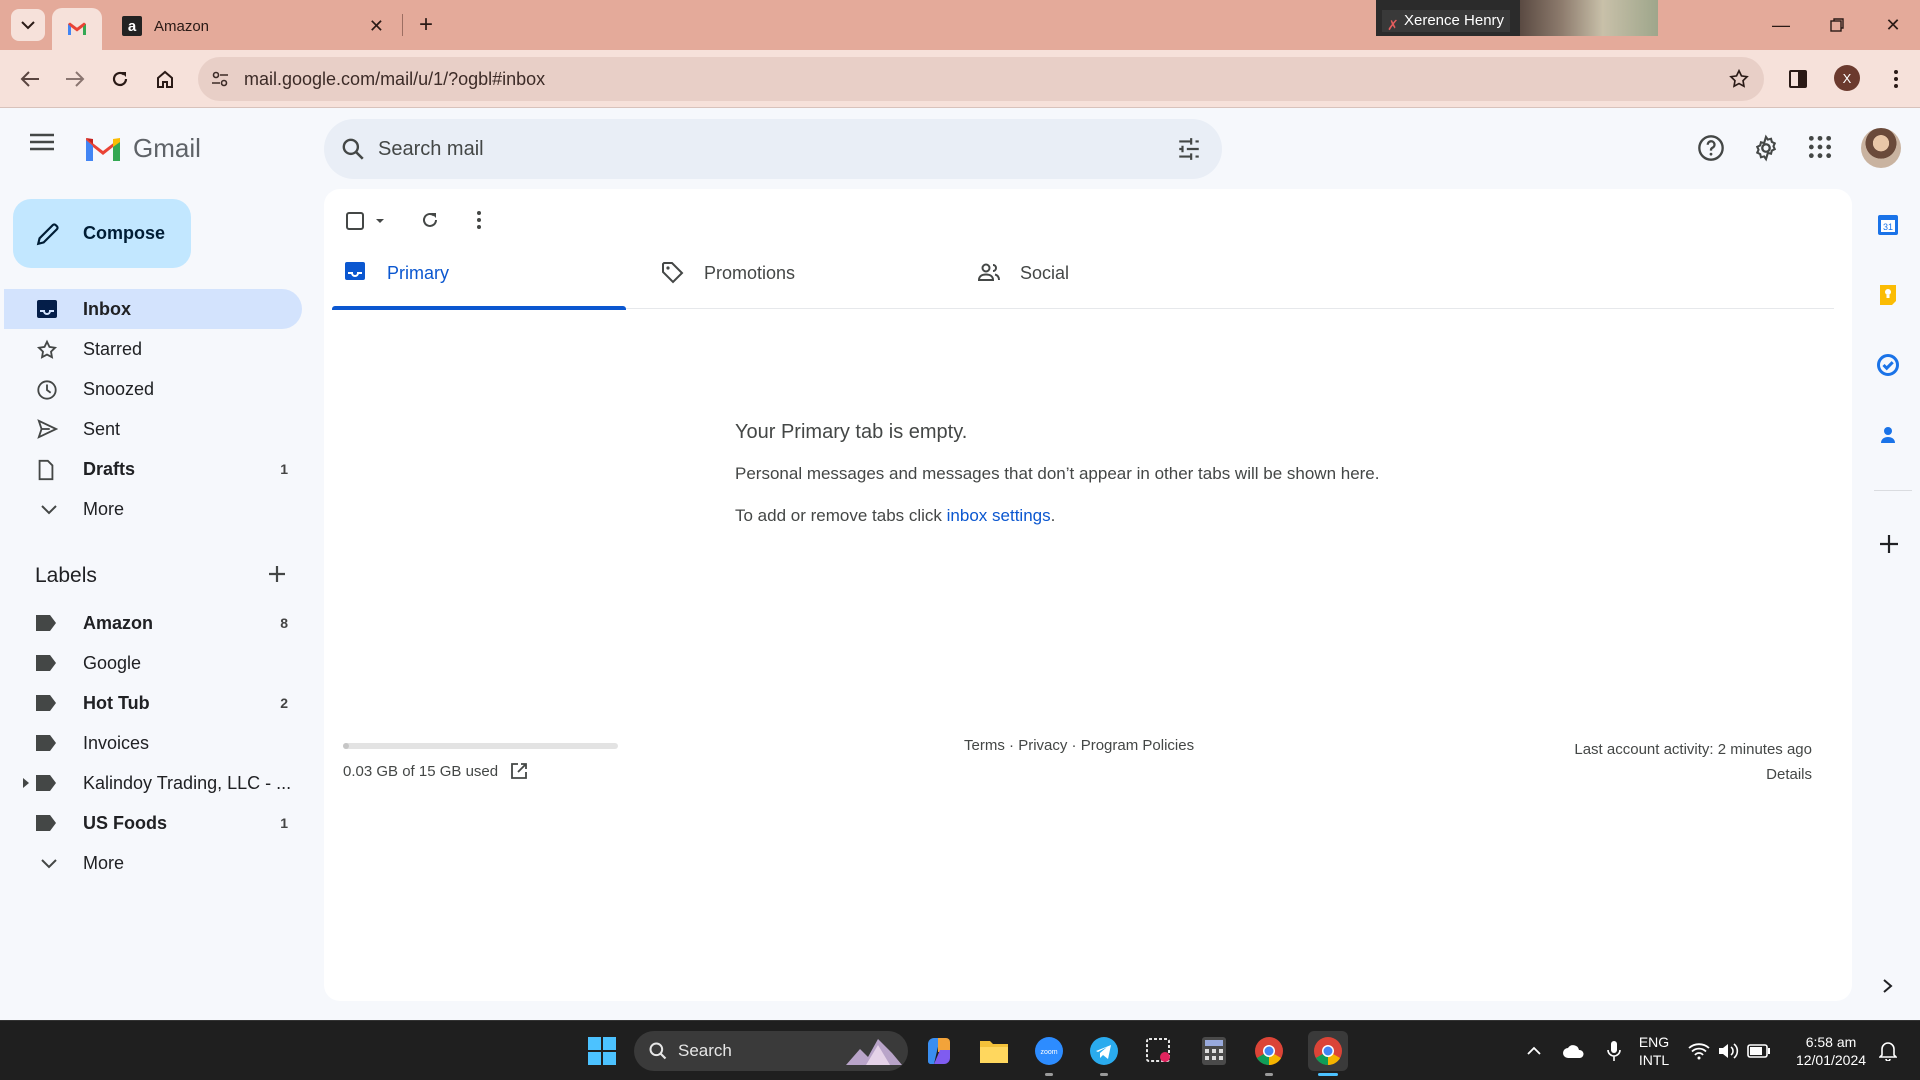  What do you see at coordinates (153, 823) in the screenshot?
I see `label-item-us-foods: US Foods 1` at bounding box center [153, 823].